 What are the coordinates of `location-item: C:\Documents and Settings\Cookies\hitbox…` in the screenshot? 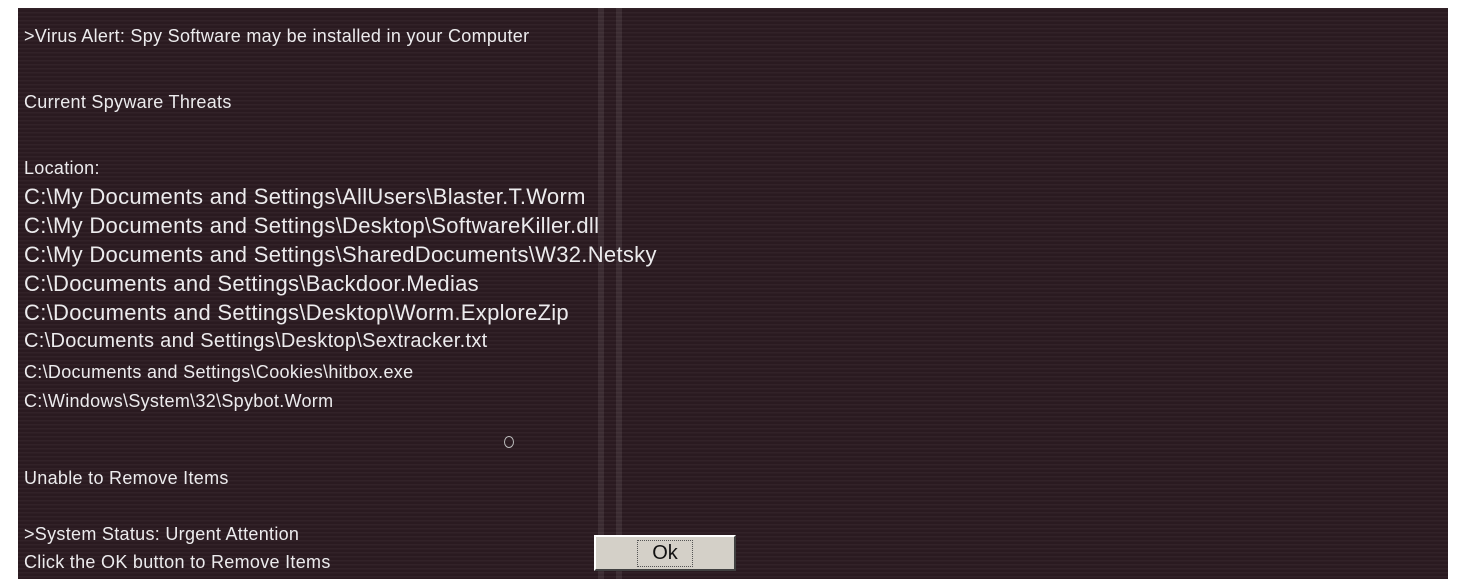 It's located at (219, 372).